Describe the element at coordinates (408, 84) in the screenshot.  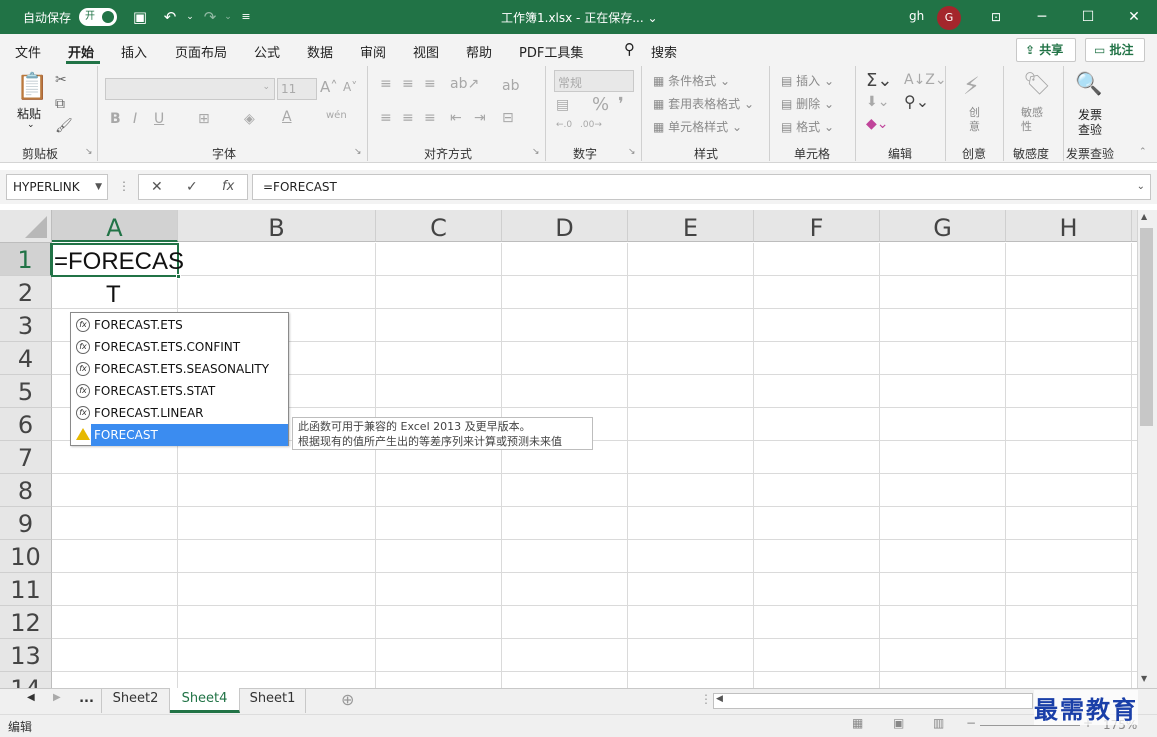
I see `align-middle-icon: ≡` at that location.